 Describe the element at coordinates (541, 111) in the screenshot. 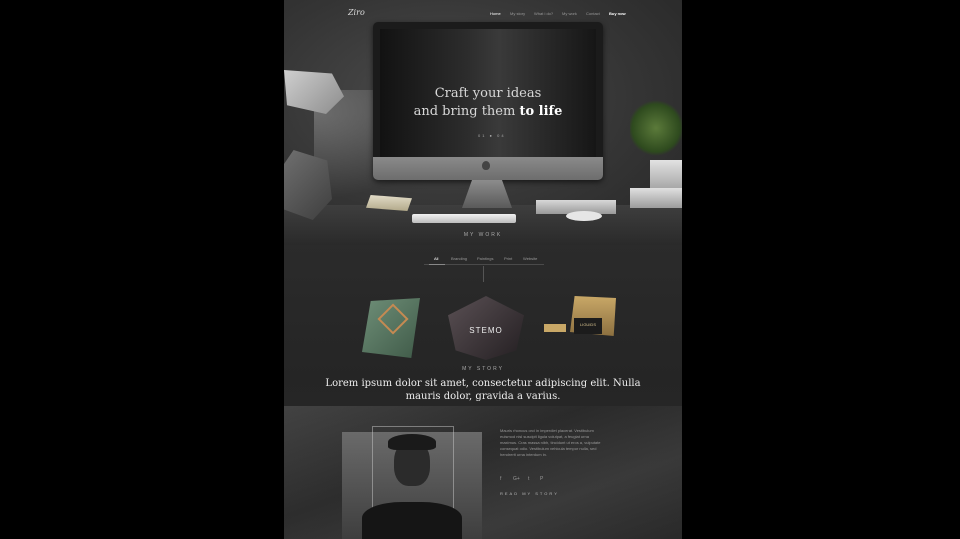

I see `hero-title-emphasis: to life` at that location.